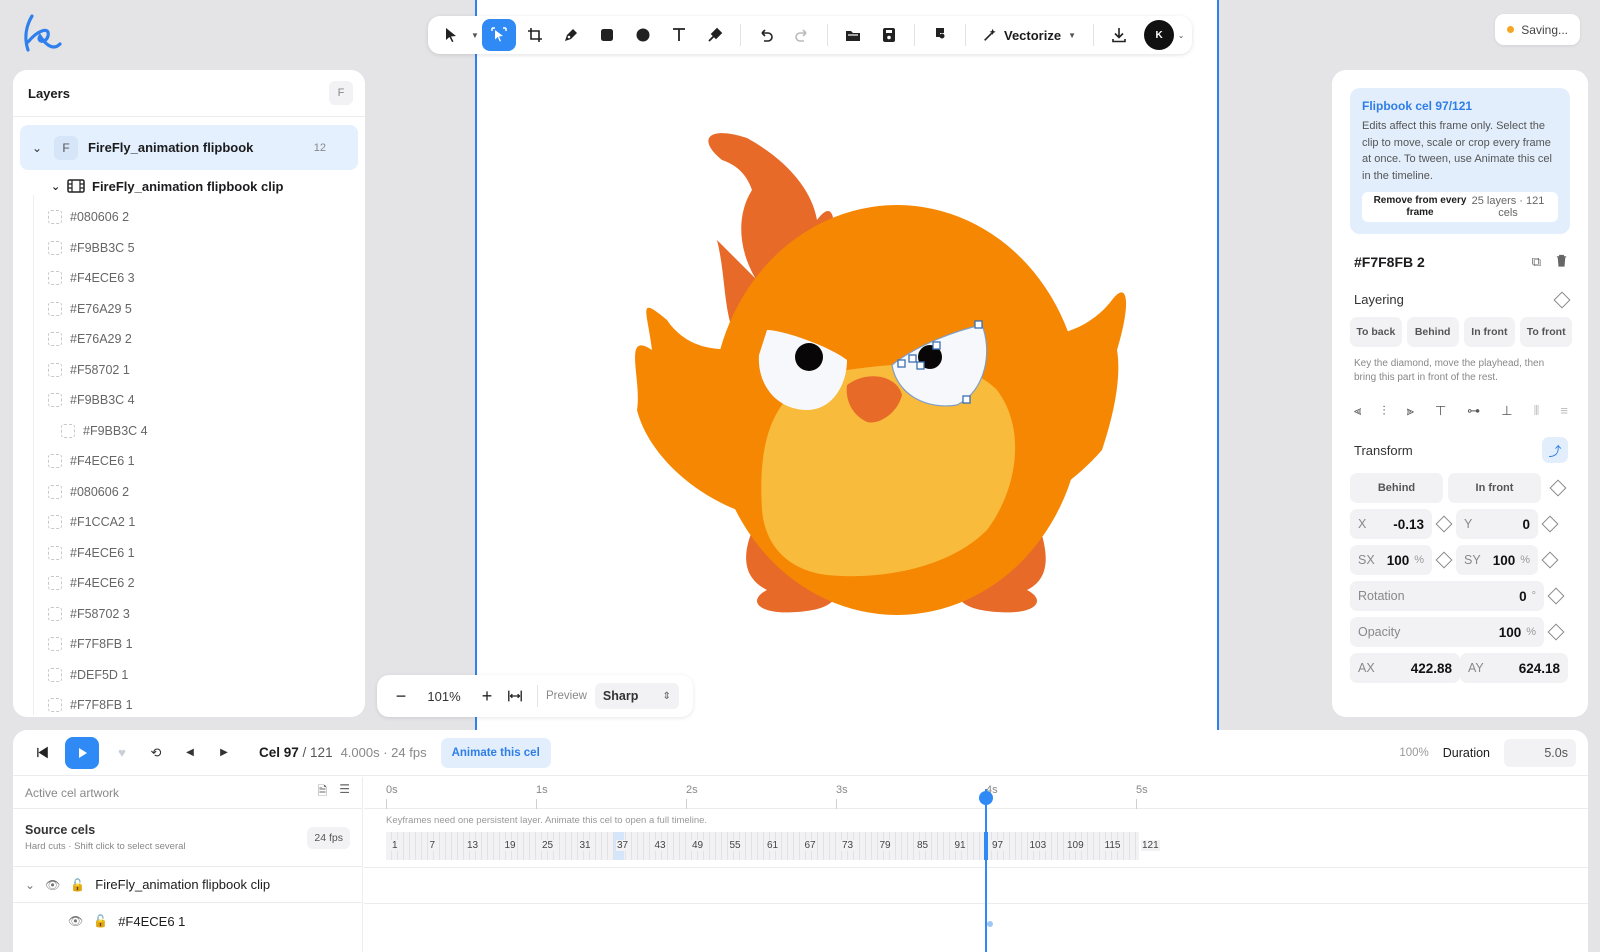 This screenshot has height=952, width=1600. Describe the element at coordinates (224, 753) in the screenshot. I see `next-cel-button: ▶` at that location.